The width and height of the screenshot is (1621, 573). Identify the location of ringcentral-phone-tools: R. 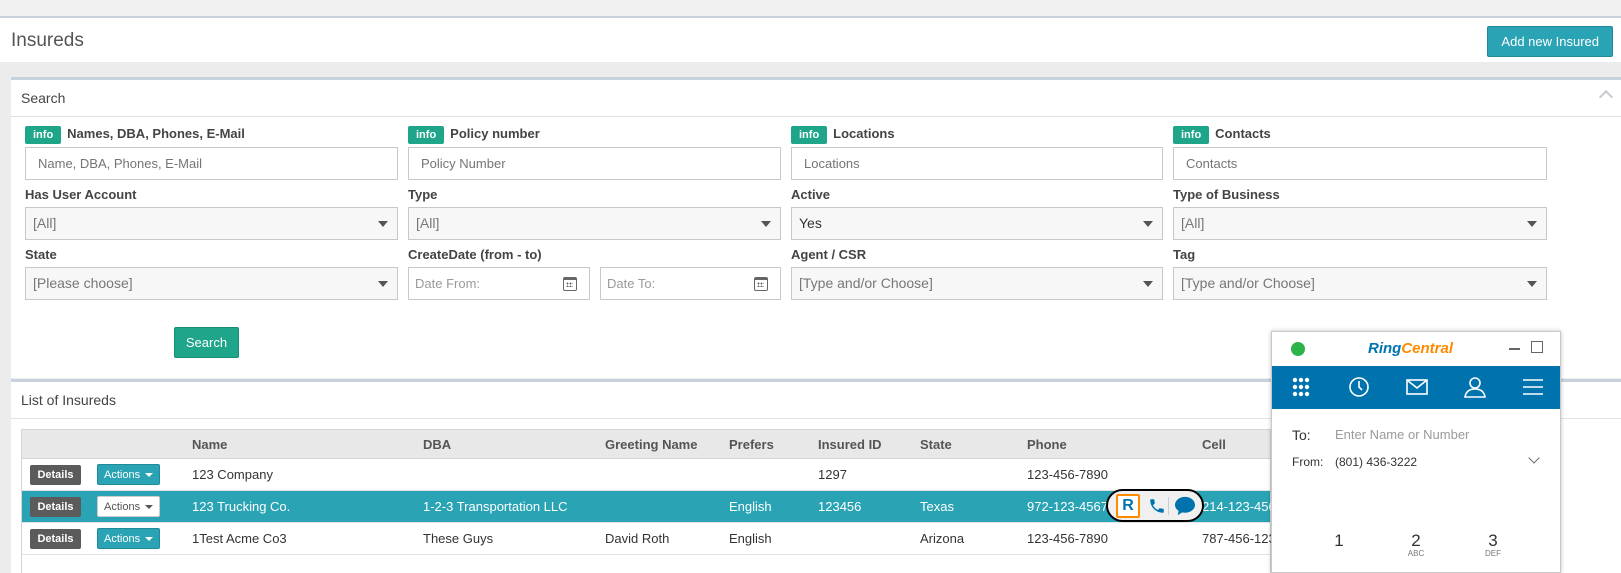
(1155, 505).